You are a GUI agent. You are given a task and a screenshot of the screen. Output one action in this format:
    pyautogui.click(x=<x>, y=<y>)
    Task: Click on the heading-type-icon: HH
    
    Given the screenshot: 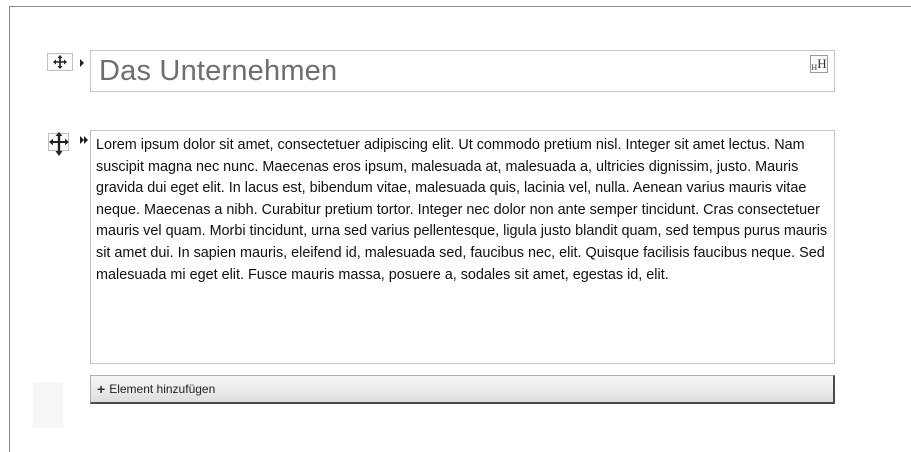 What is the action you would take?
    pyautogui.click(x=819, y=64)
    